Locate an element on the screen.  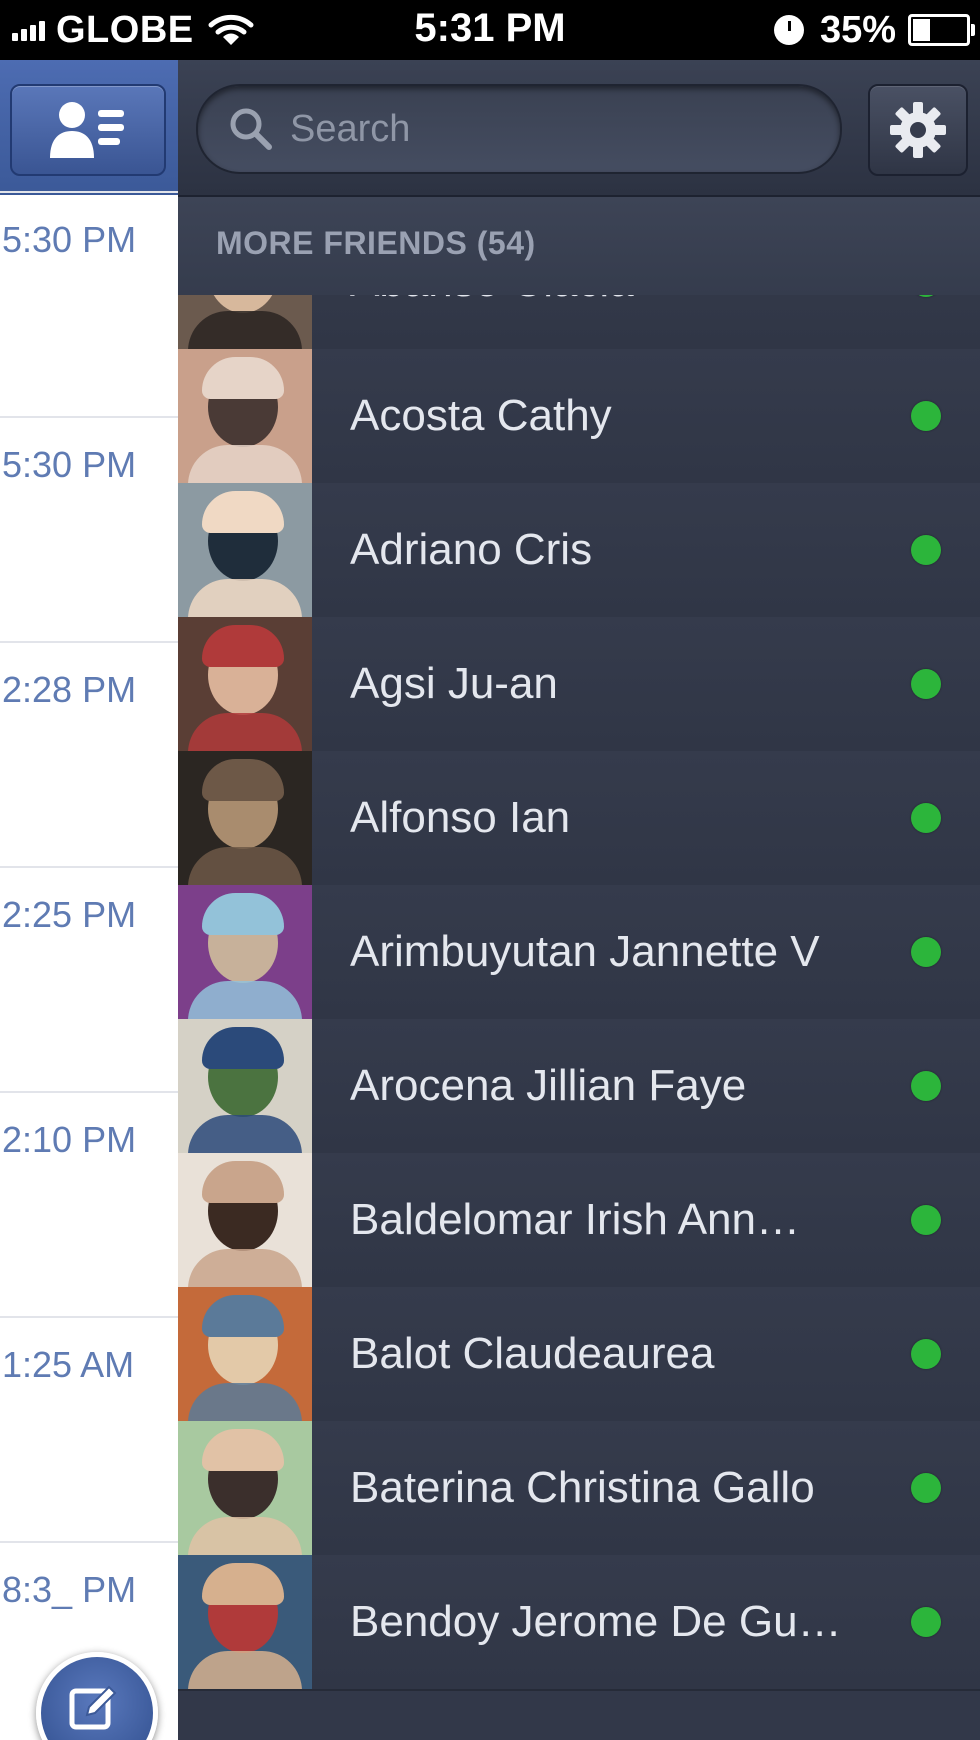
friend-name: Alfonso Ian is located at coordinates (460, 817).